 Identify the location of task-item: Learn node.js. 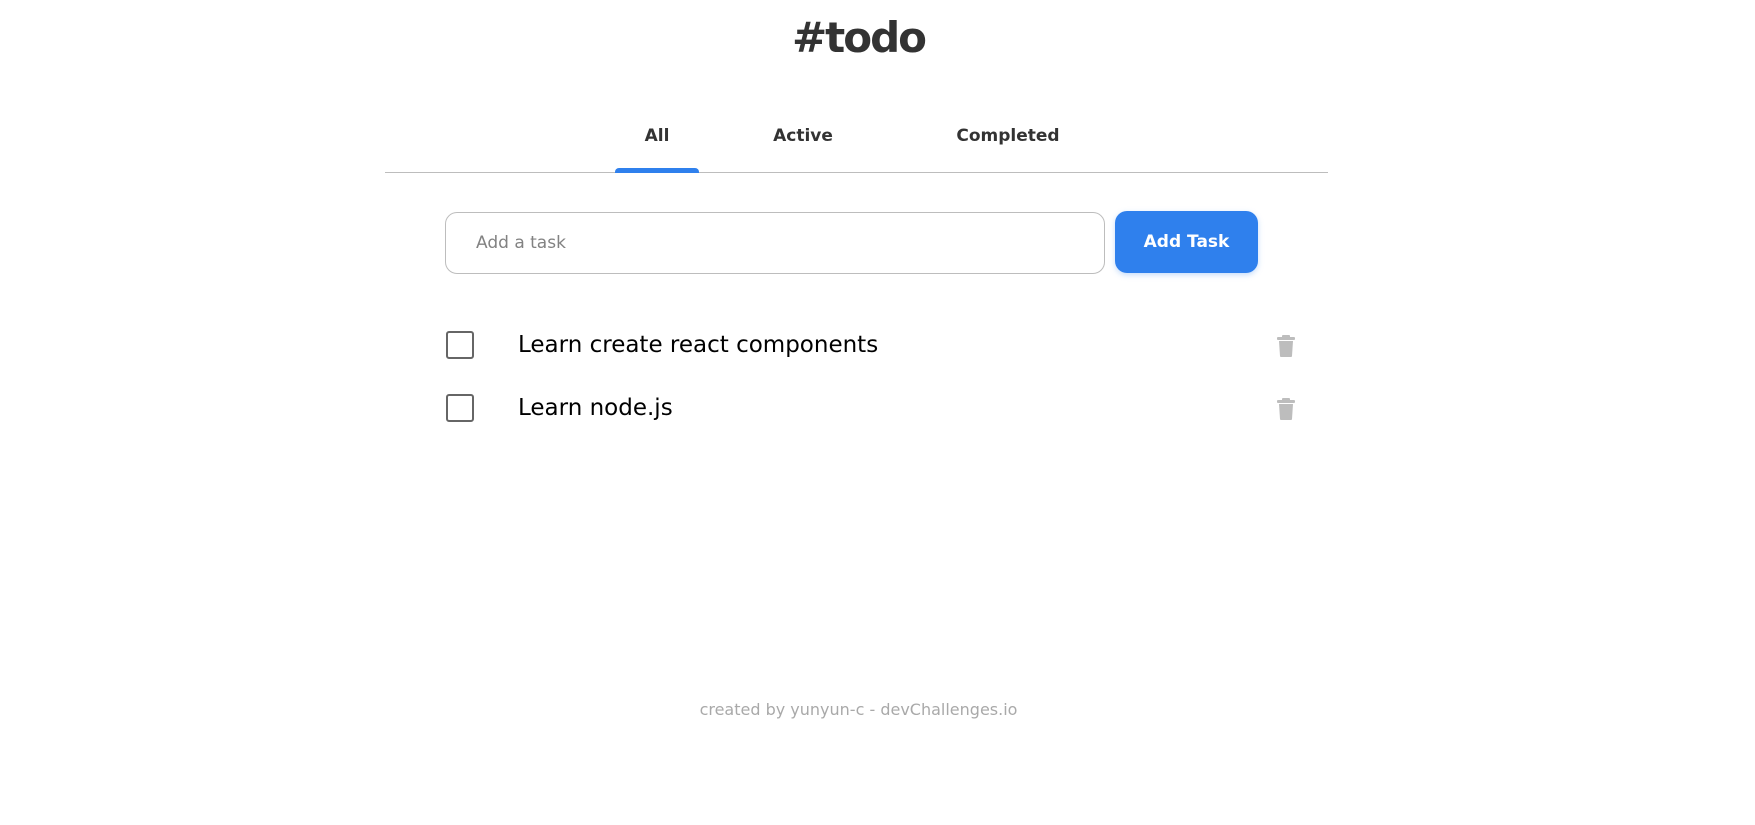
(870, 408).